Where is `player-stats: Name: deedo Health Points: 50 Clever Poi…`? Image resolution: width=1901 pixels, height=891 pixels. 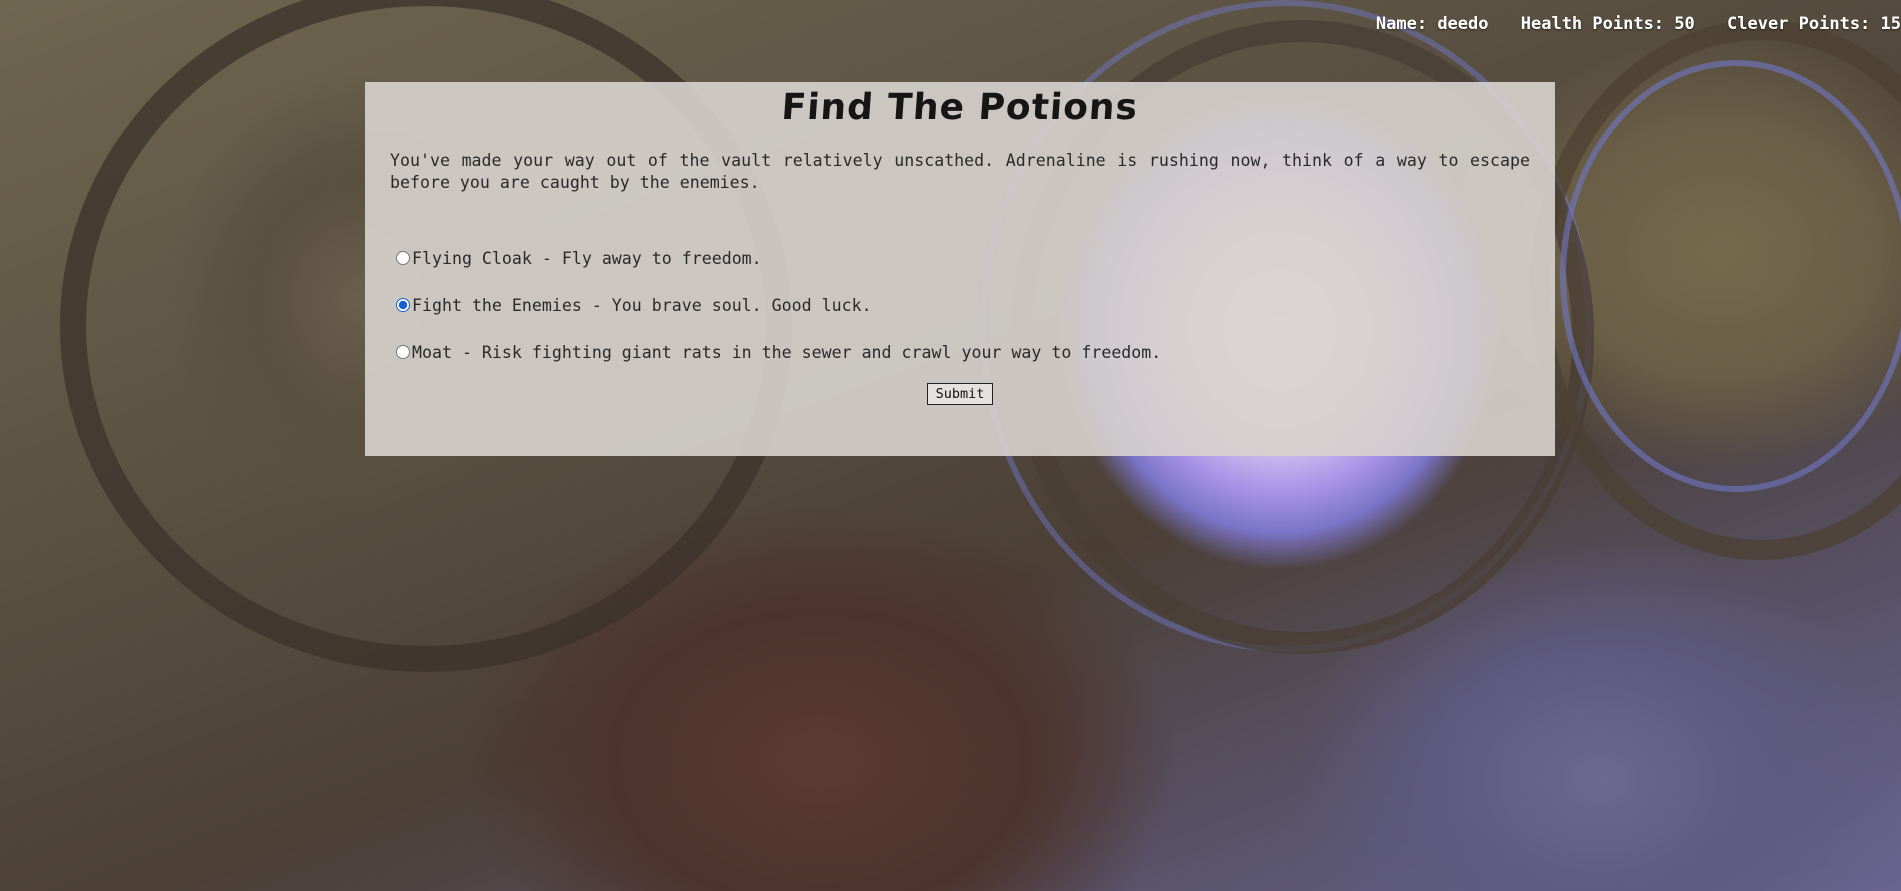 player-stats: Name: deedo Health Points: 50 Clever Poi… is located at coordinates (1638, 24).